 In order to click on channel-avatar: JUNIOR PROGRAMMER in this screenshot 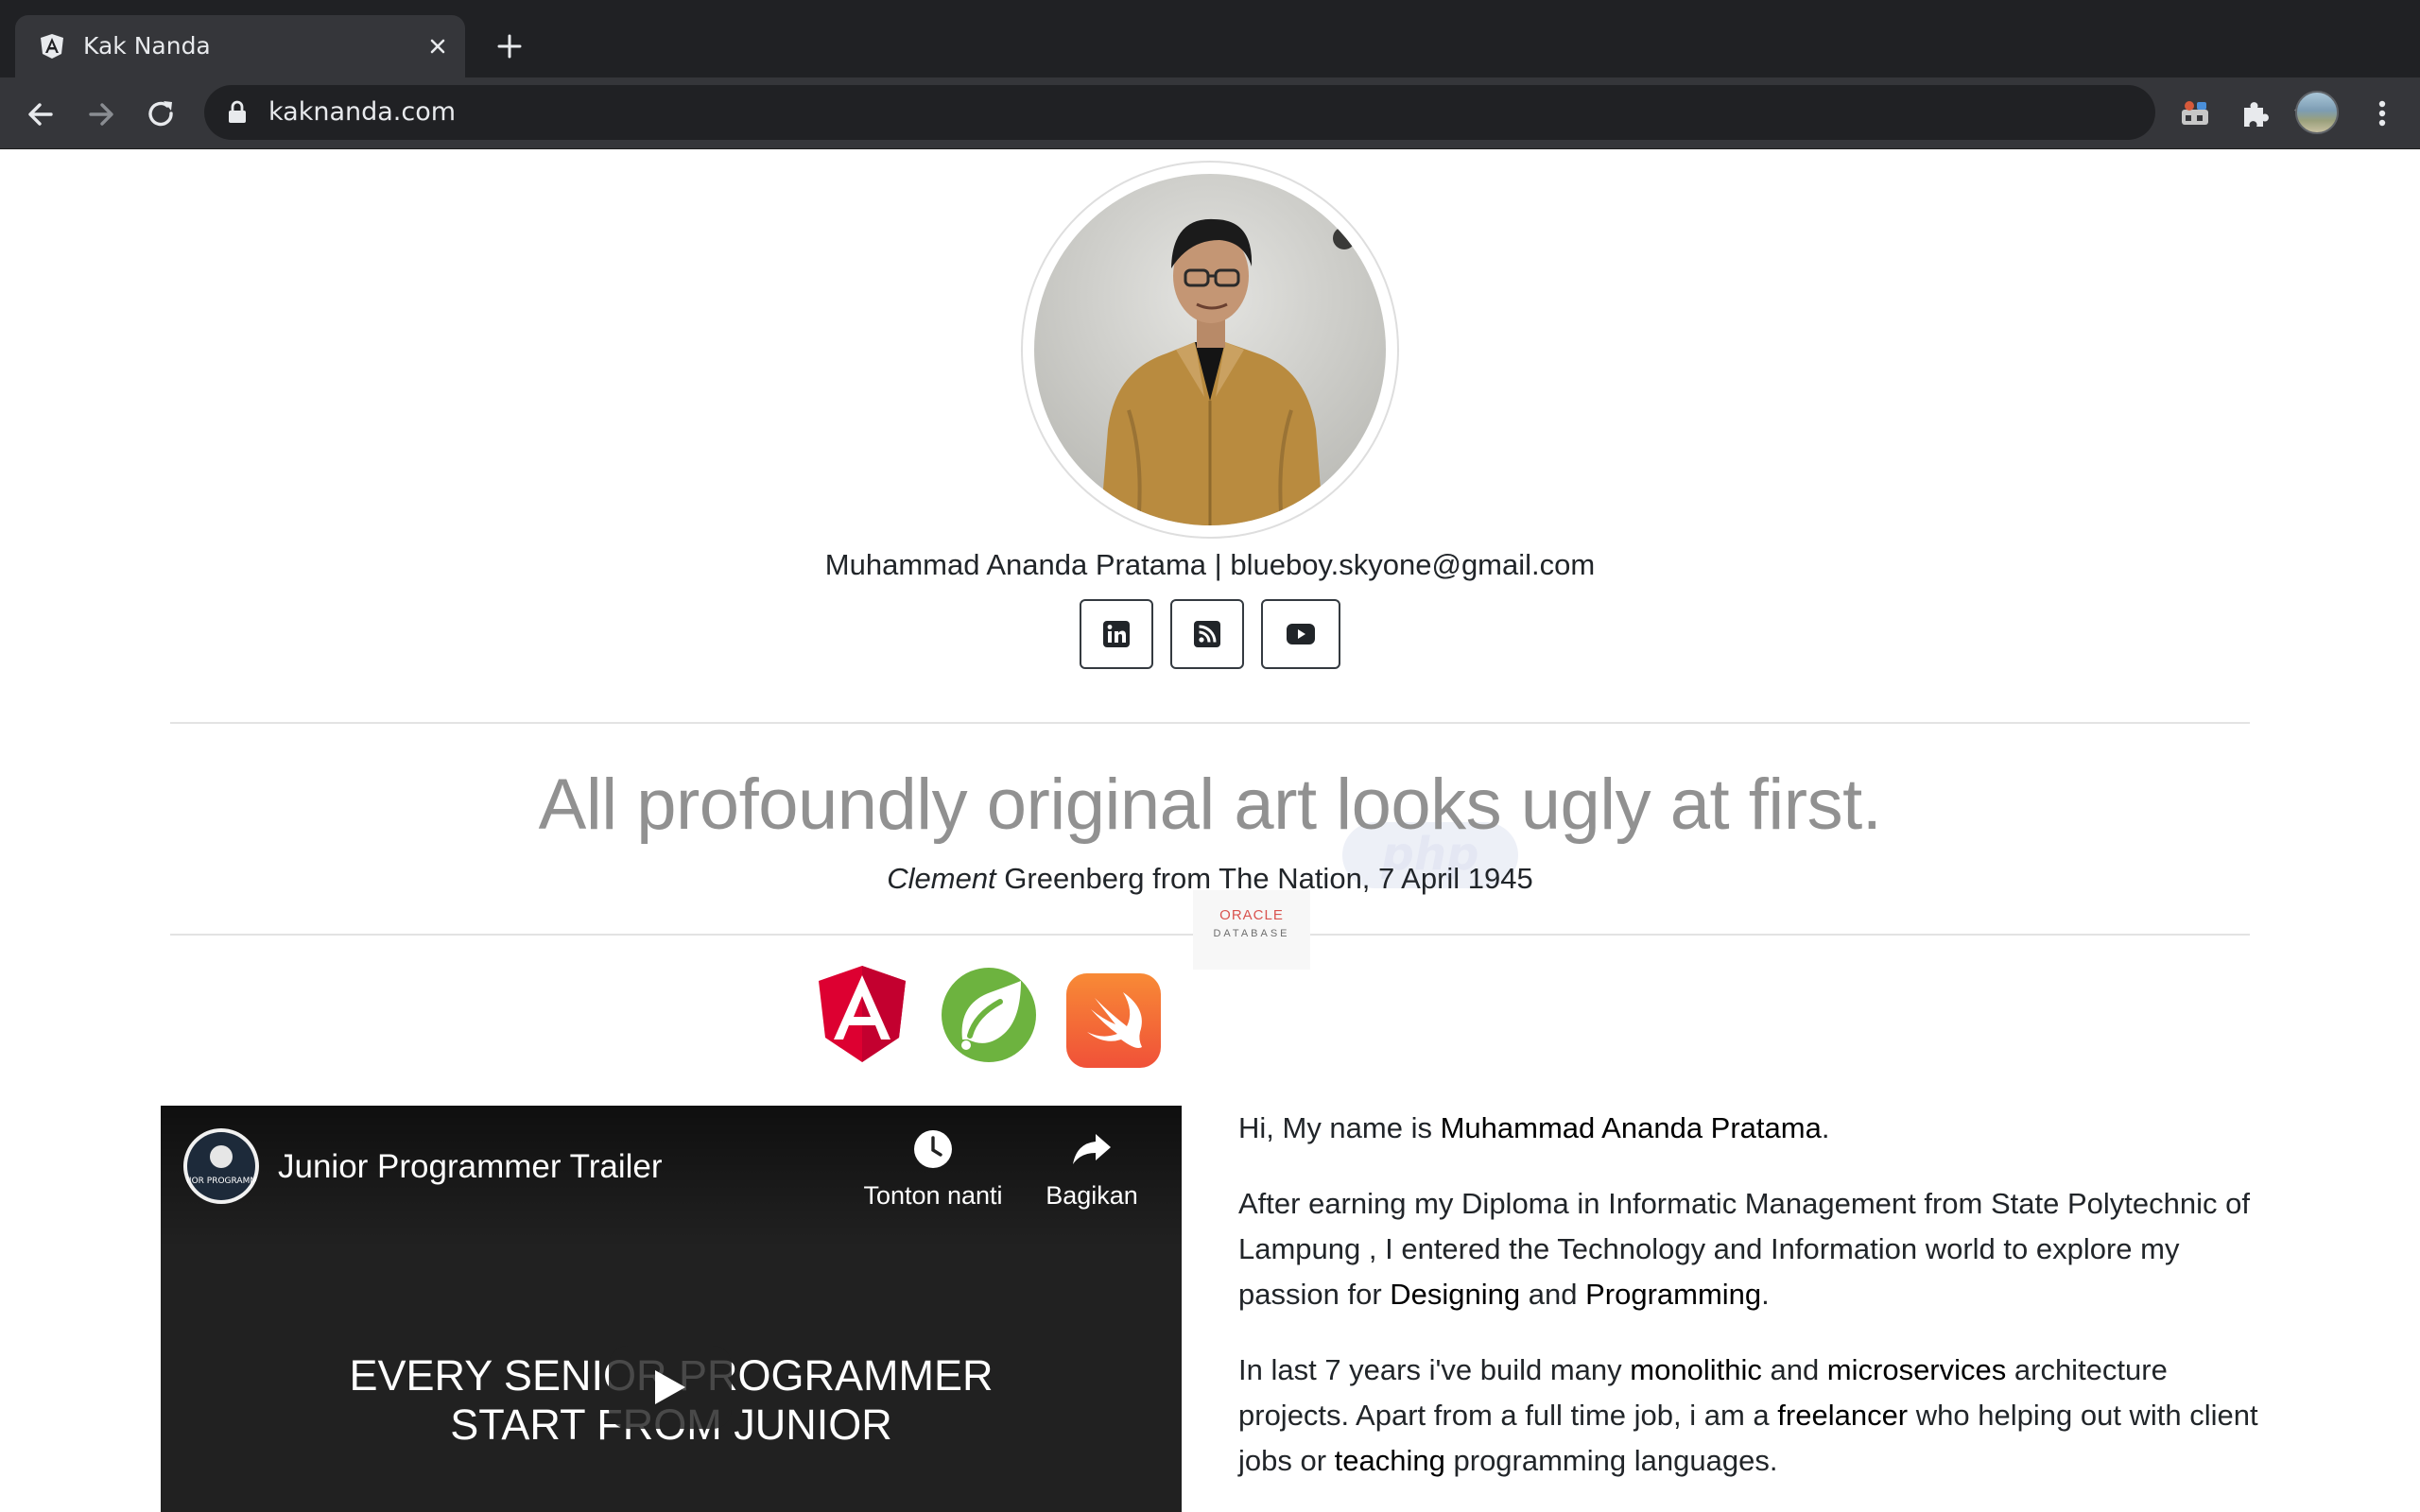, I will do `click(221, 1166)`.